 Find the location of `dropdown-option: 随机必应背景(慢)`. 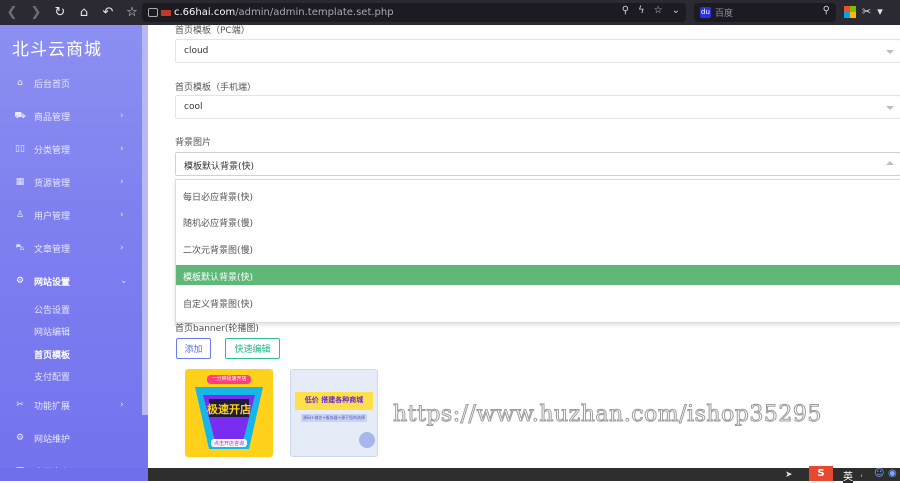

dropdown-option: 随机必应背景(慢) is located at coordinates (538, 221).